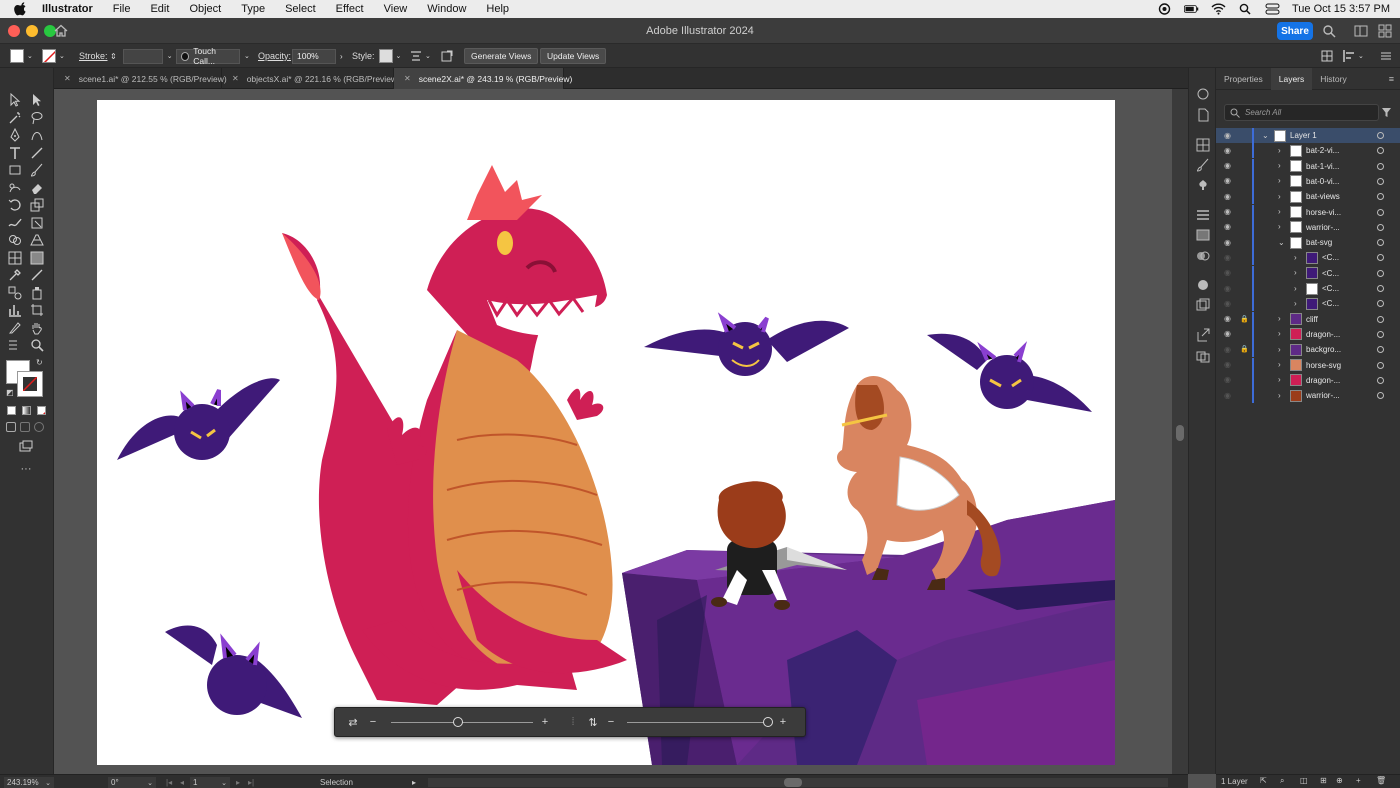 The width and height of the screenshot is (1400, 788). I want to click on zoom-level-field: 243.19% ⌄, so click(29, 782).